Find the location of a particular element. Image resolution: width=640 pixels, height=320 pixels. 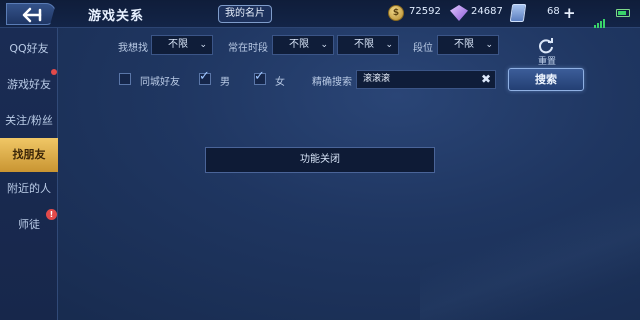

online-time-start-value: 不限 is located at coordinates (299, 44).